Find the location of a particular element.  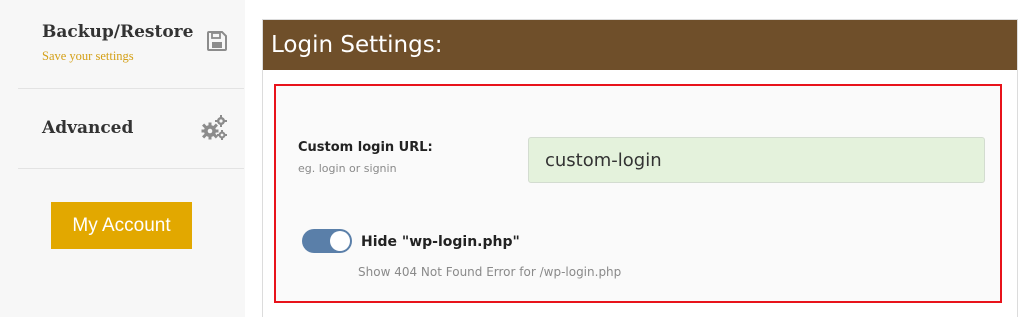

sidebar-item-title: Backup/Restore is located at coordinates (118, 32).